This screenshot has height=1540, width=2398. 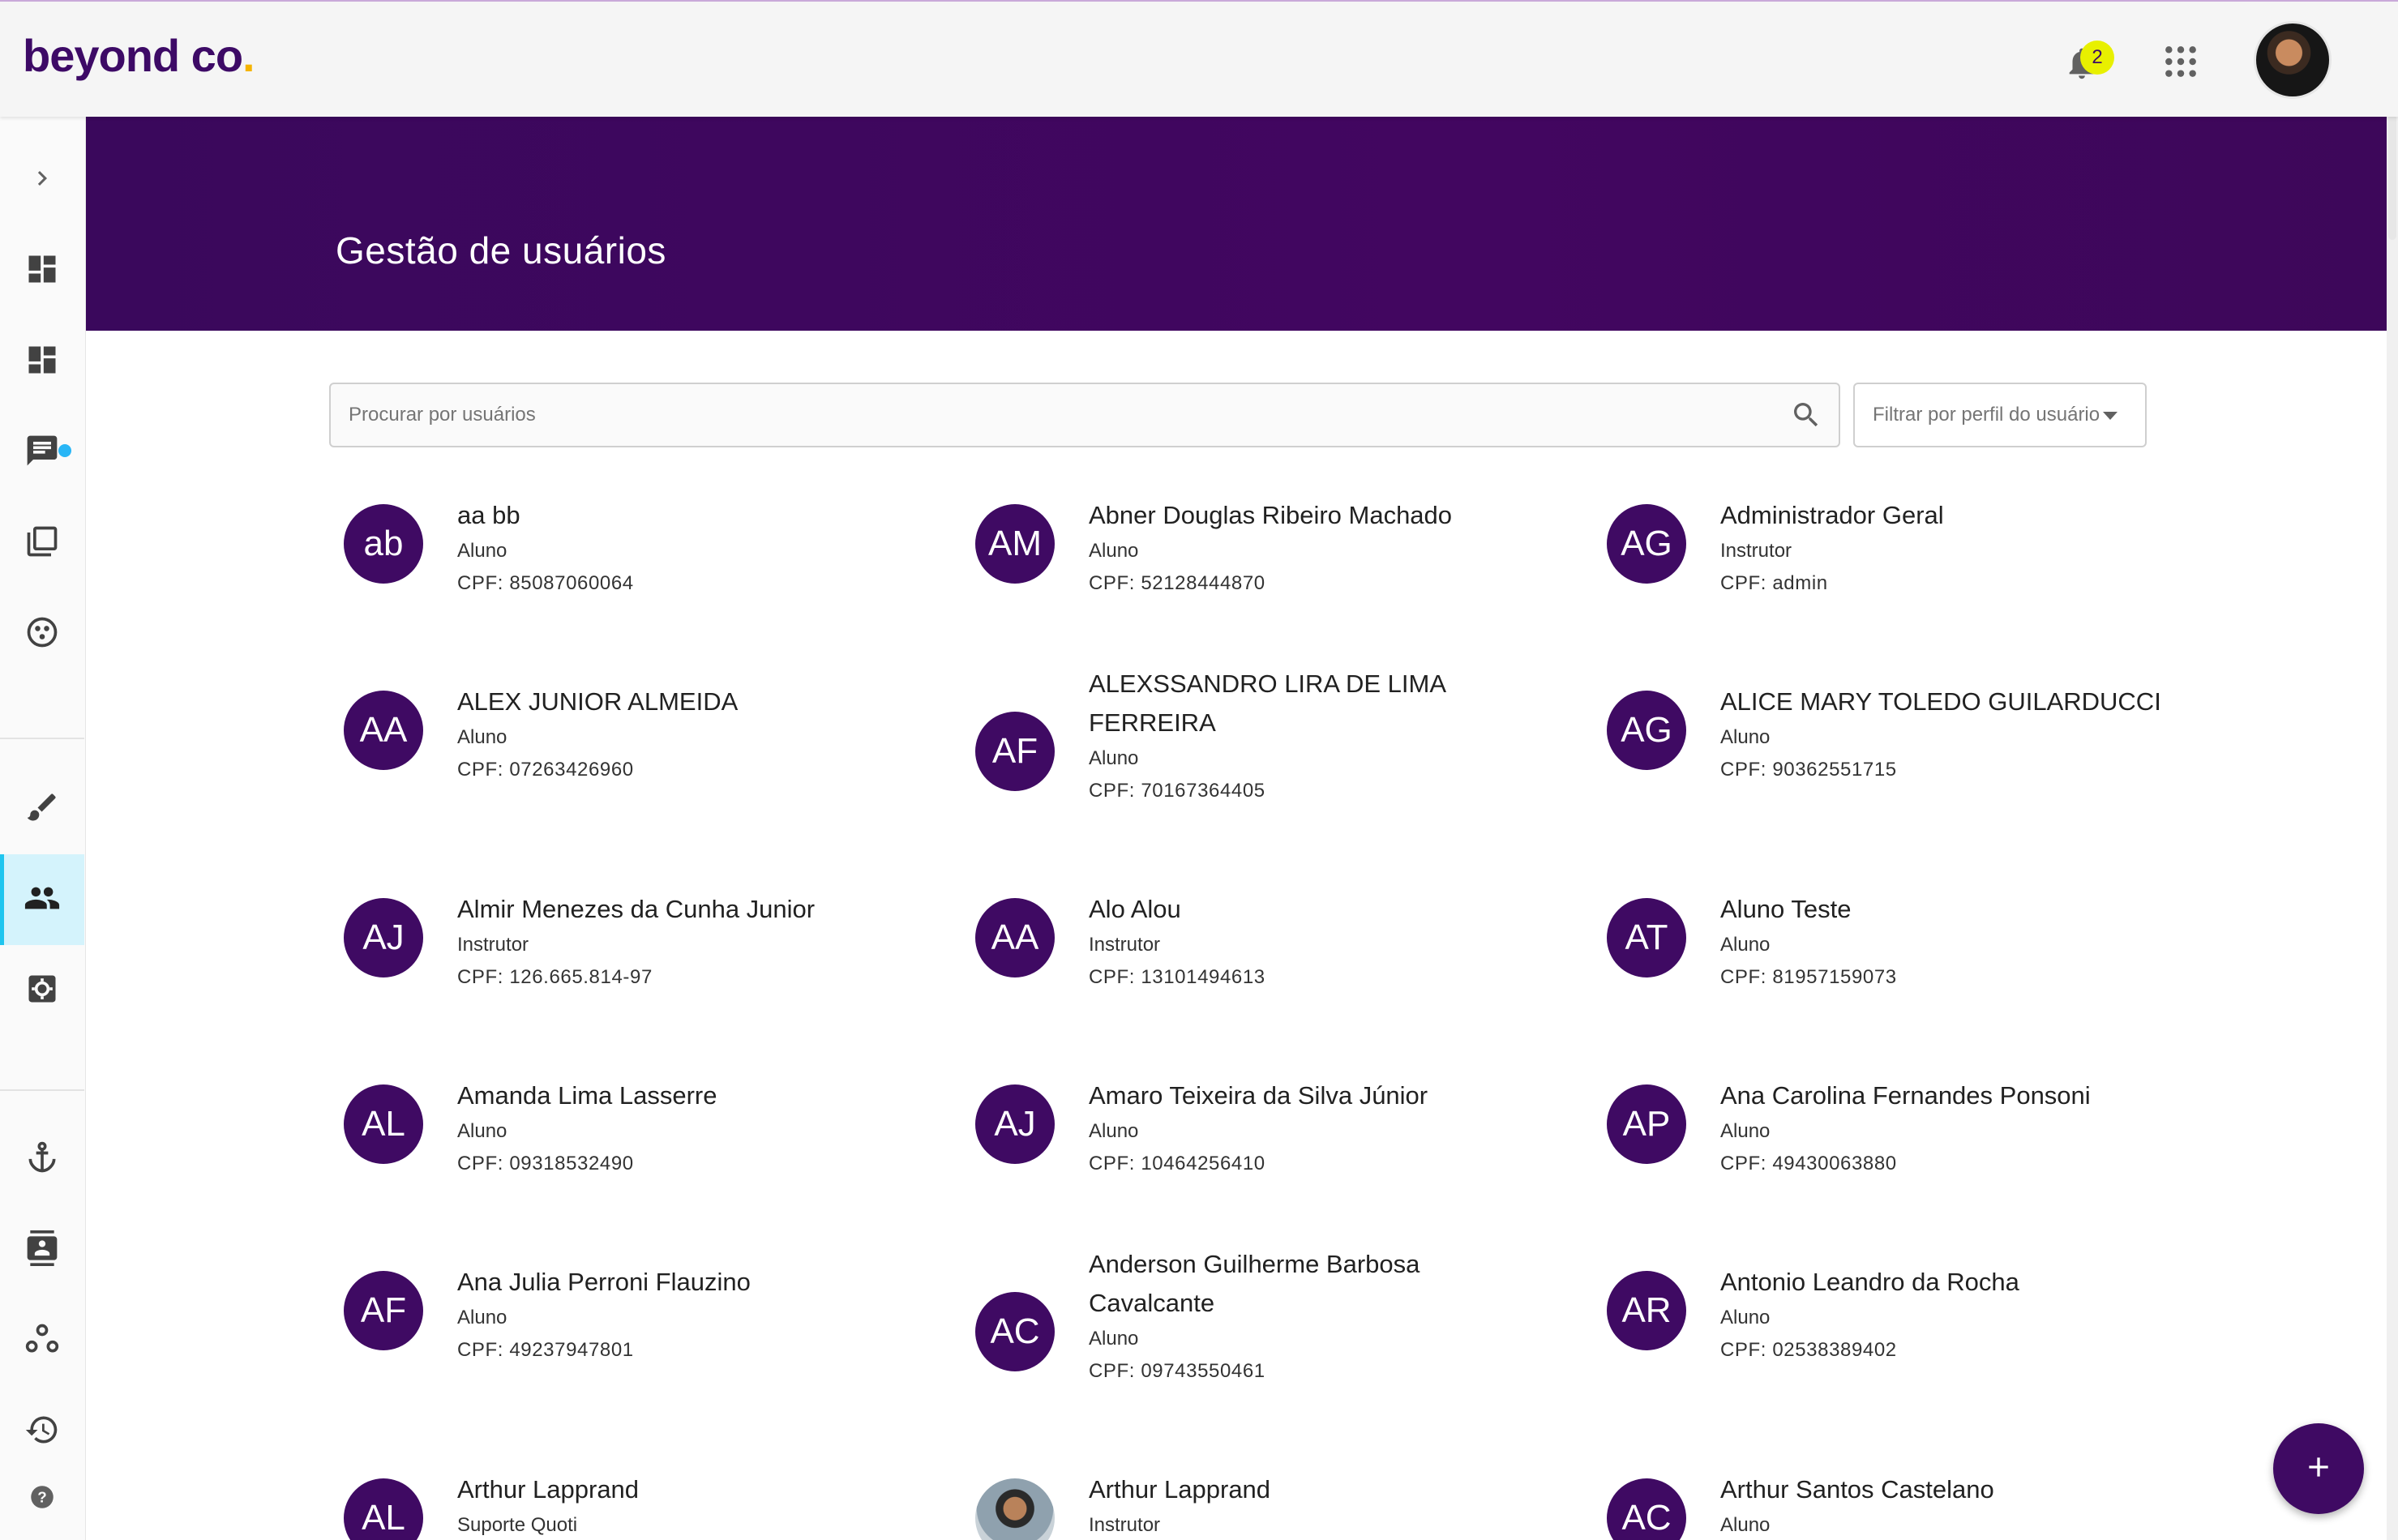 I want to click on chat-unread-dot, so click(x=64, y=451).